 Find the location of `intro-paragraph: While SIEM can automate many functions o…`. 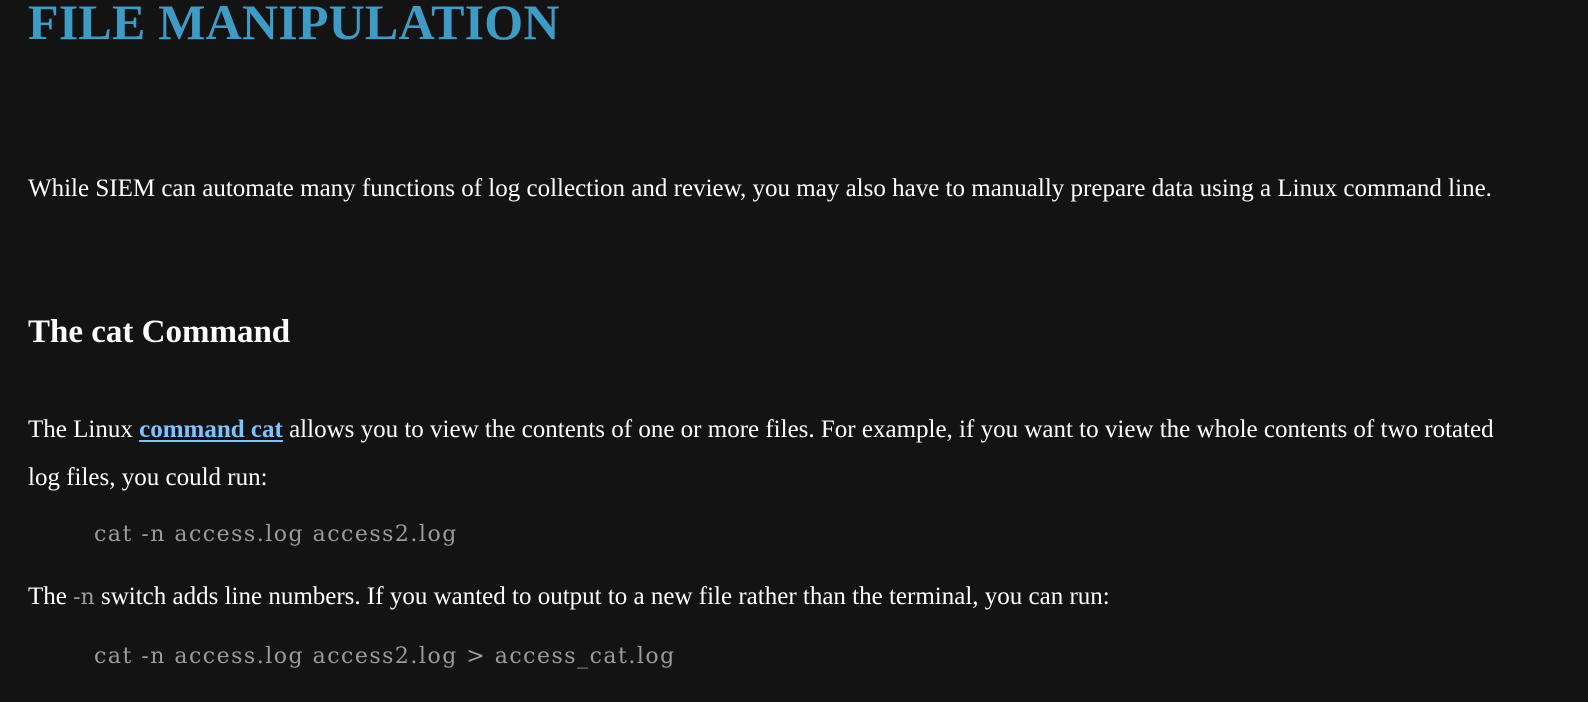

intro-paragraph: While SIEM can automate many functions o… is located at coordinates (760, 188).